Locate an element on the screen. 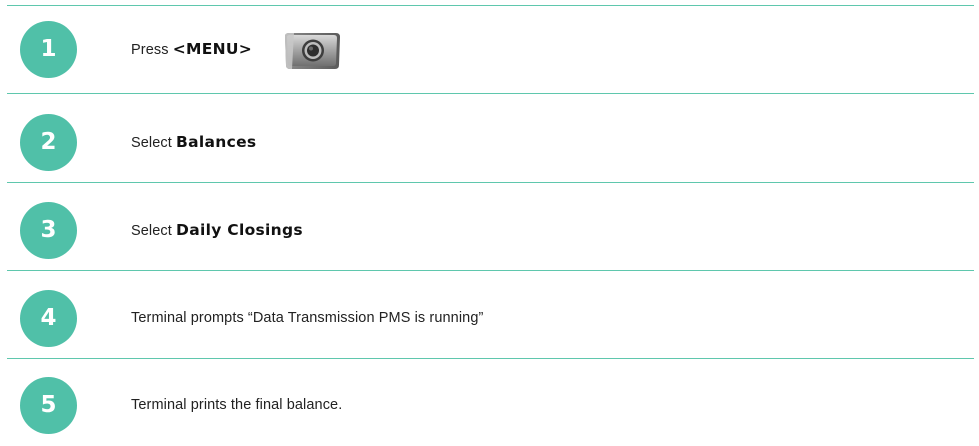 This screenshot has width=979, height=446. step-3: 3 Select Daily Closings is located at coordinates (489, 232).